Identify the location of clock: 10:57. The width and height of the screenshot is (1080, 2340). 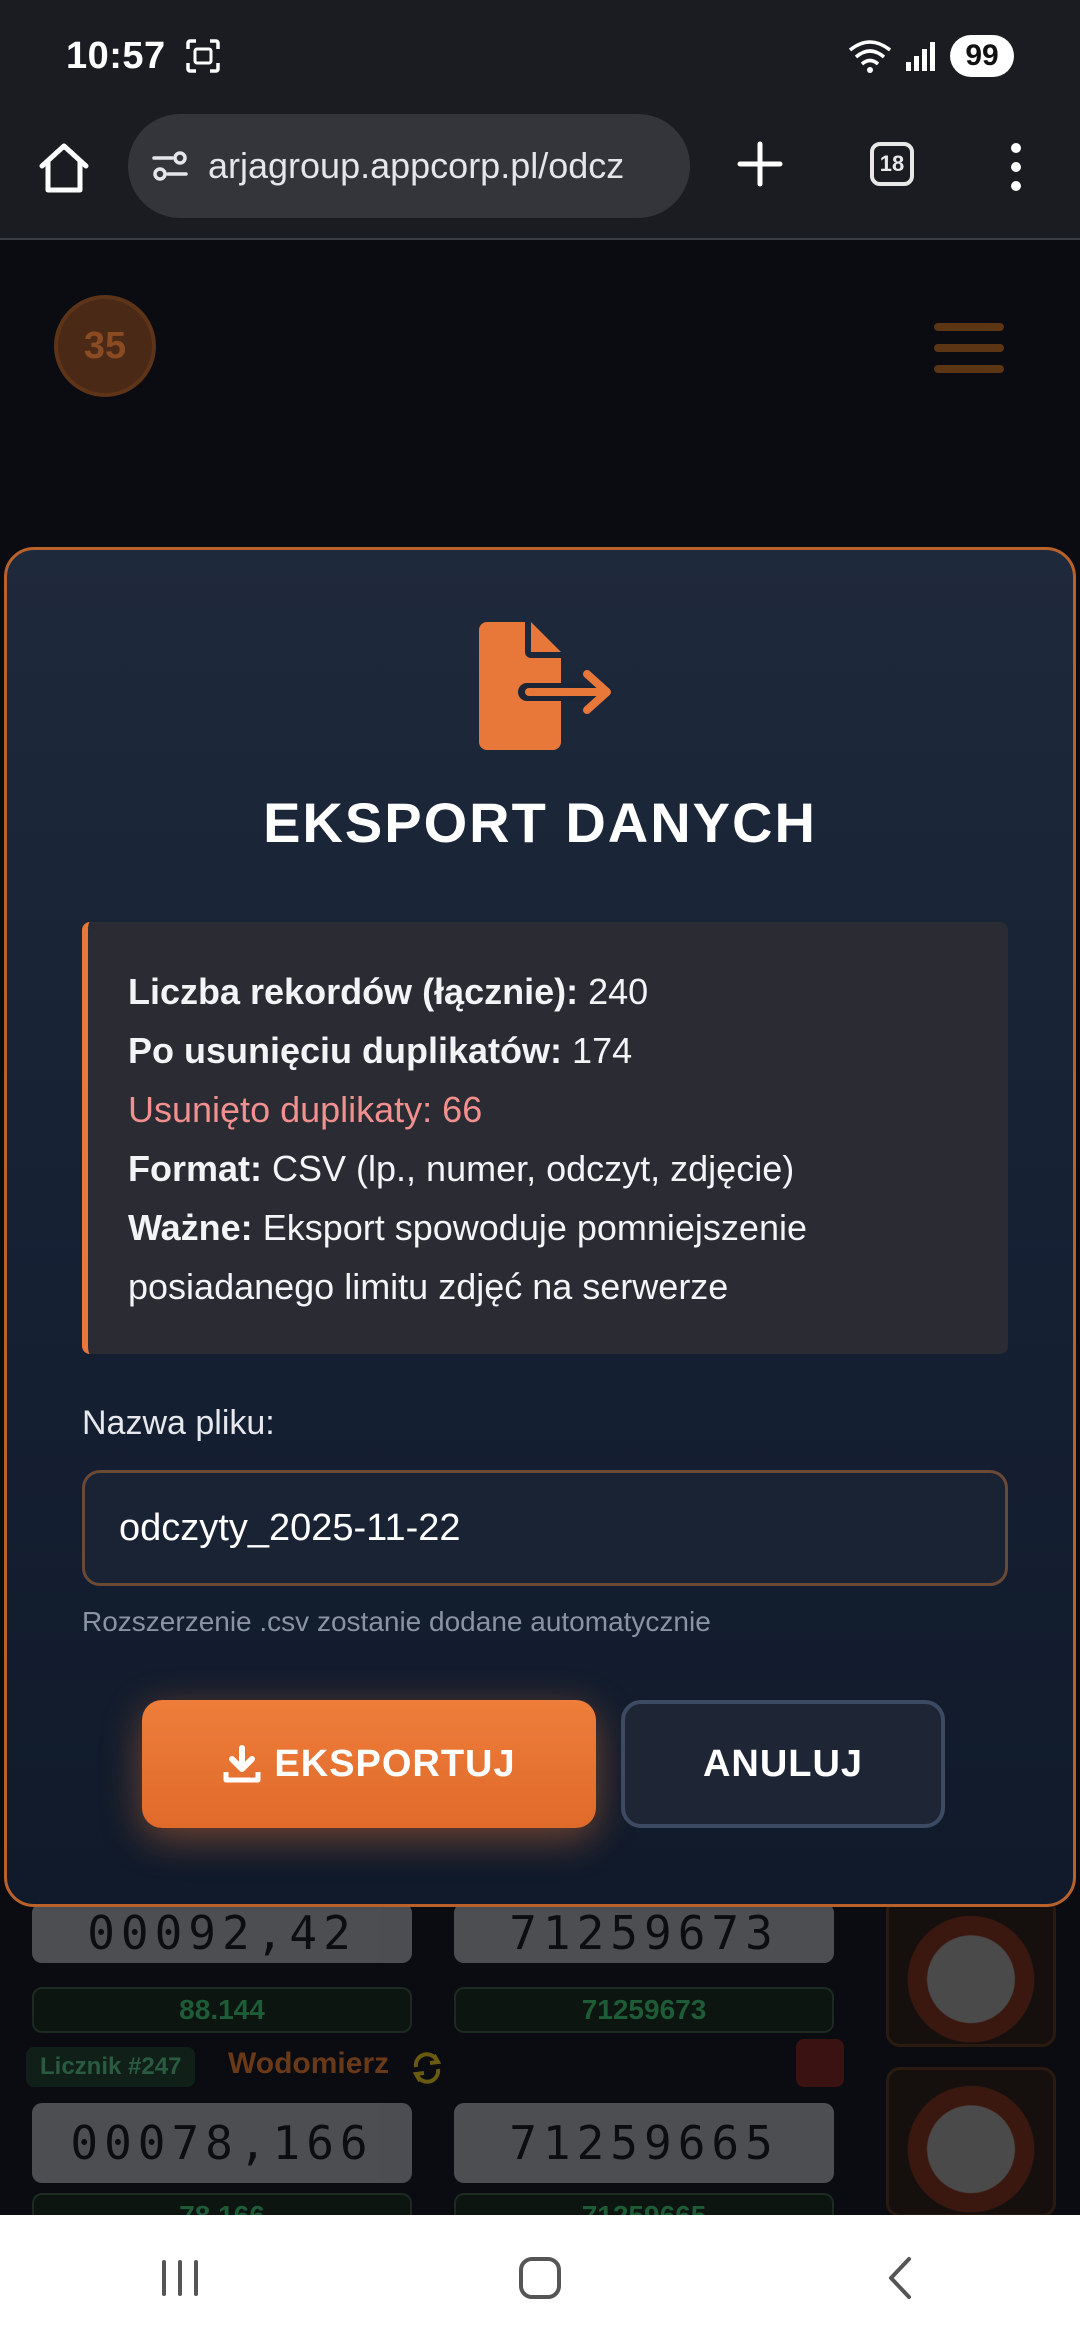
(116, 55).